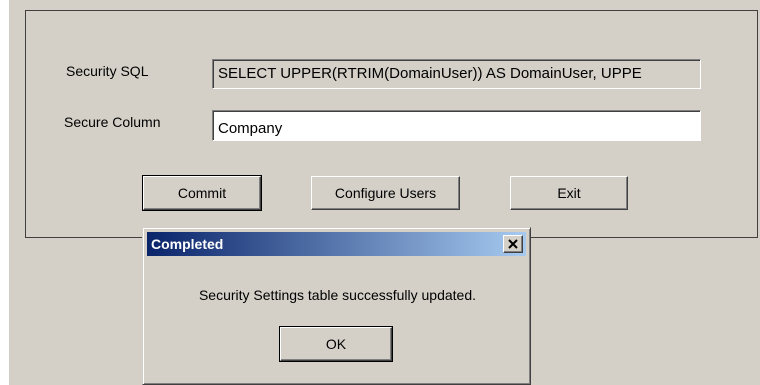 Image resolution: width=760 pixels, height=385 pixels. What do you see at coordinates (385, 193) in the screenshot?
I see `configure-users-button: Configure Users` at bounding box center [385, 193].